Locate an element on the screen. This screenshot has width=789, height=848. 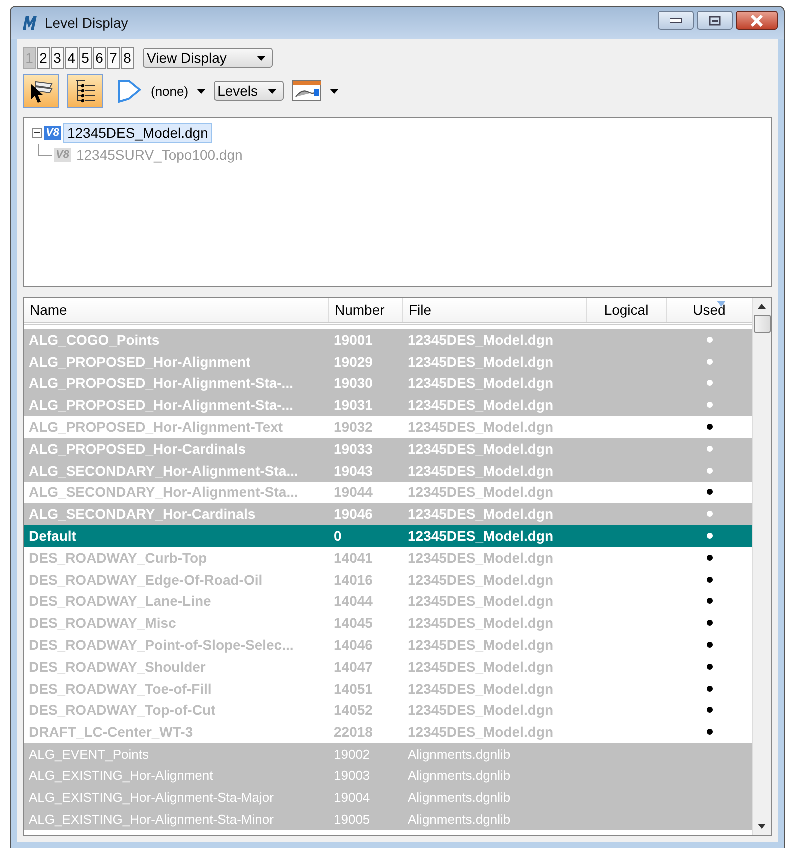
level-name: DES_ROADWAY_Curb-Top is located at coordinates (118, 558).